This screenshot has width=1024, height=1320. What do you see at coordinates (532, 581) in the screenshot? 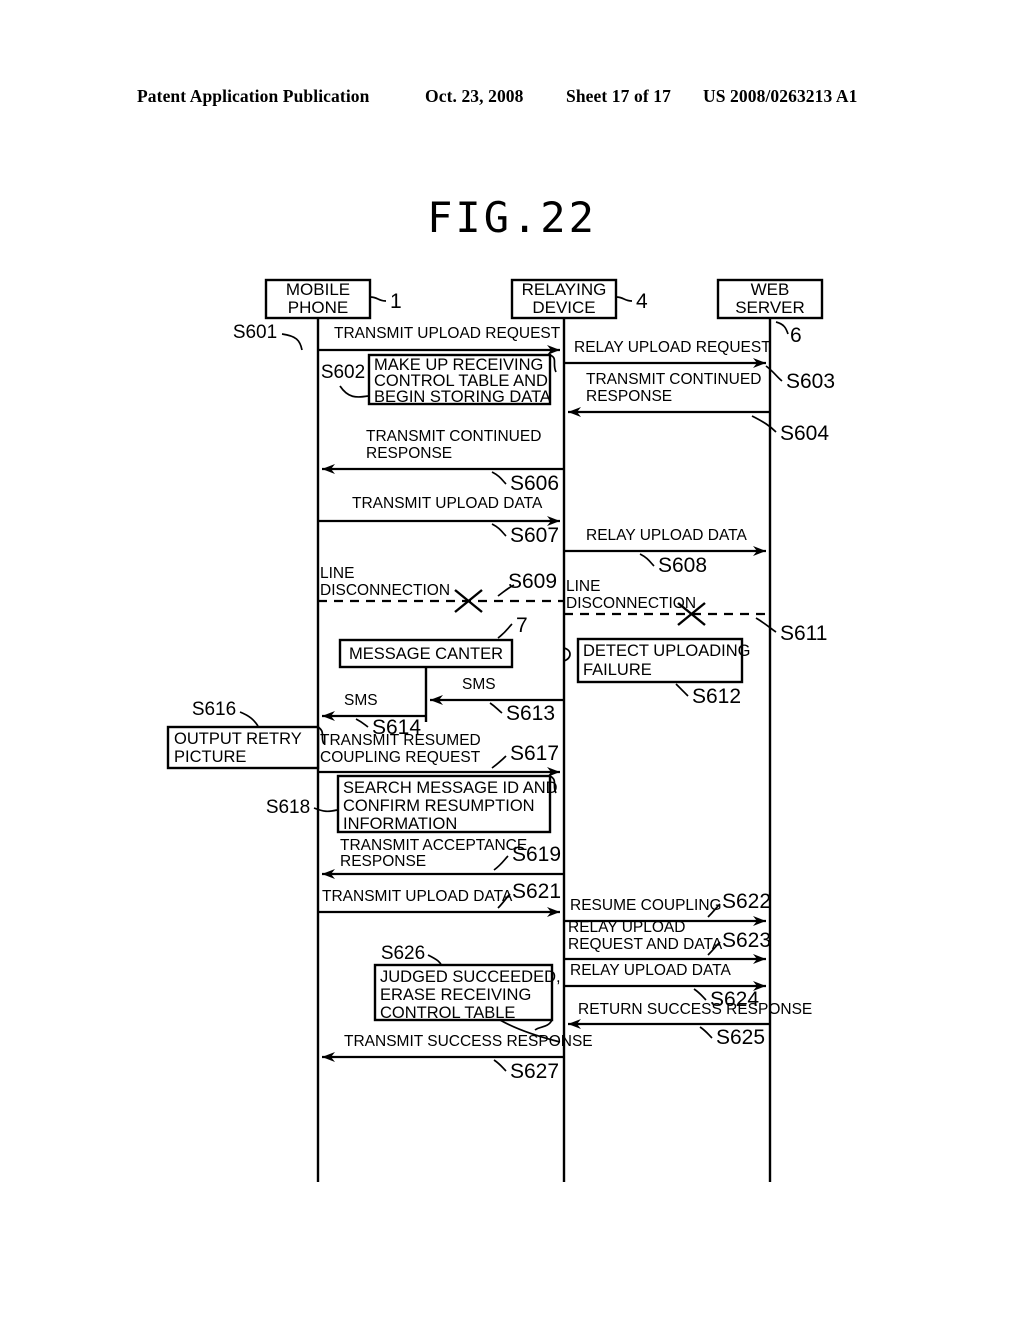
I see `step-label-s609: S609` at bounding box center [532, 581].